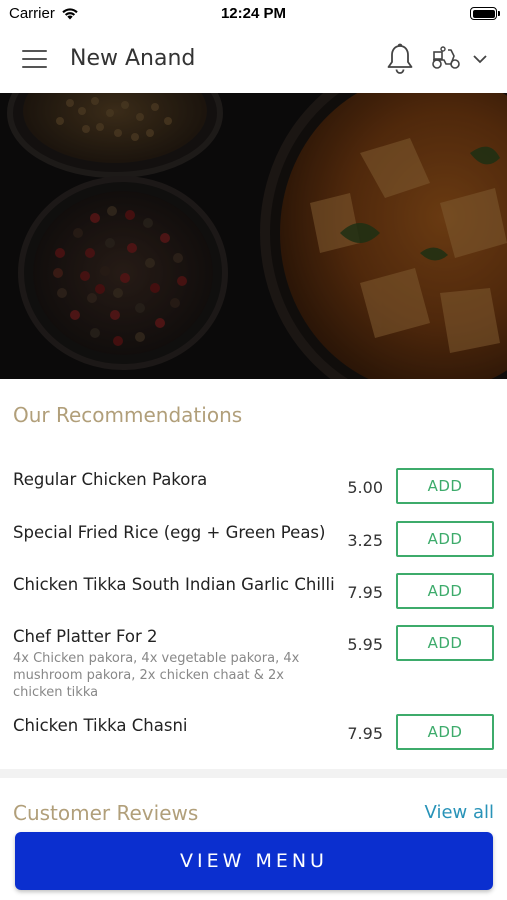 The width and height of the screenshot is (507, 900). Describe the element at coordinates (174, 584) in the screenshot. I see `item-name: Chicken Tikka South Indian Garlic Chilli` at that location.